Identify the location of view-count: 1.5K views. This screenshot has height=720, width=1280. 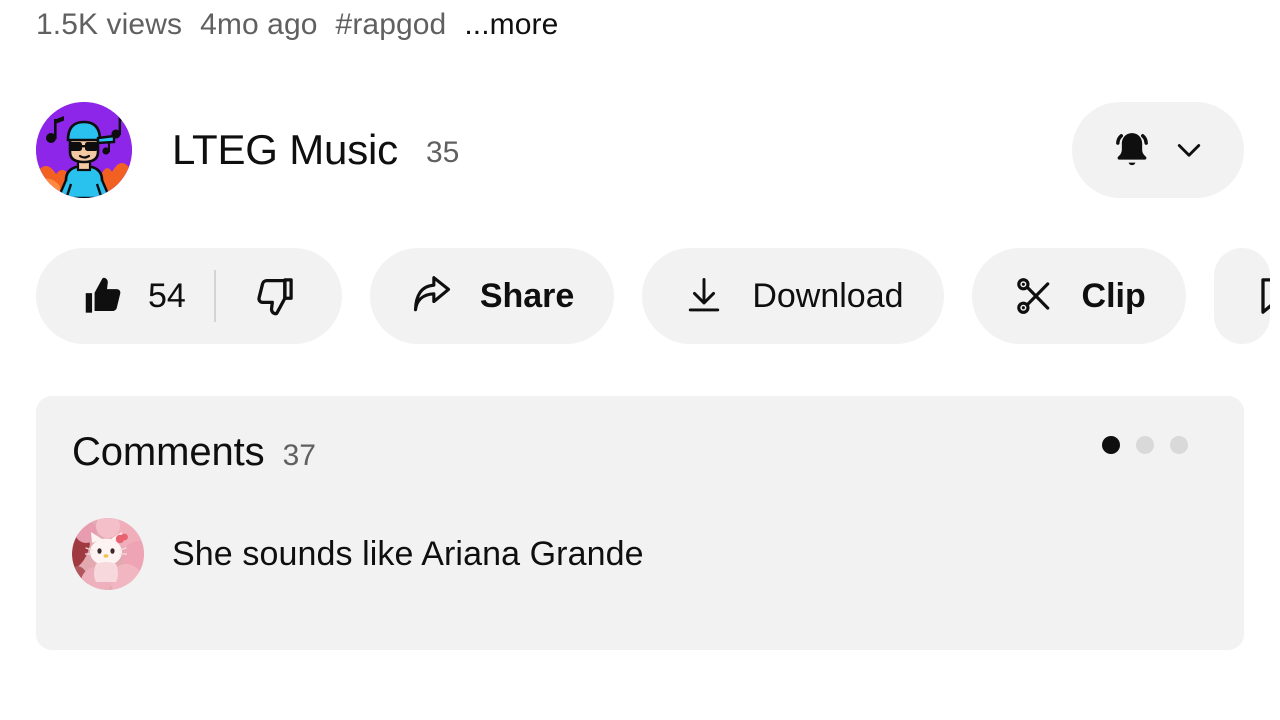
(109, 24).